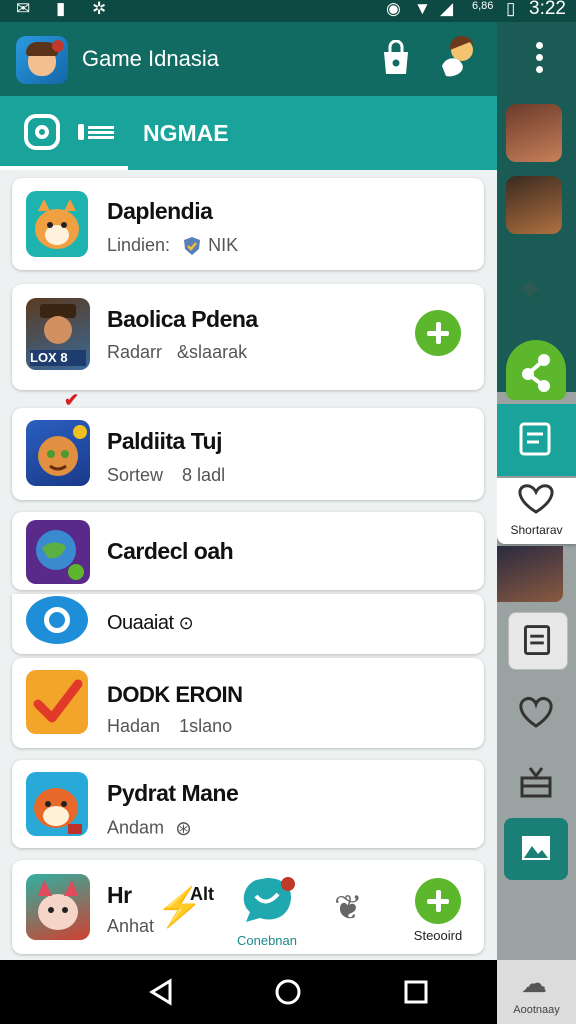 This screenshot has width=576, height=1024. What do you see at coordinates (134, 726) in the screenshot?
I see `item-subtitle-text: Hadan` at bounding box center [134, 726].